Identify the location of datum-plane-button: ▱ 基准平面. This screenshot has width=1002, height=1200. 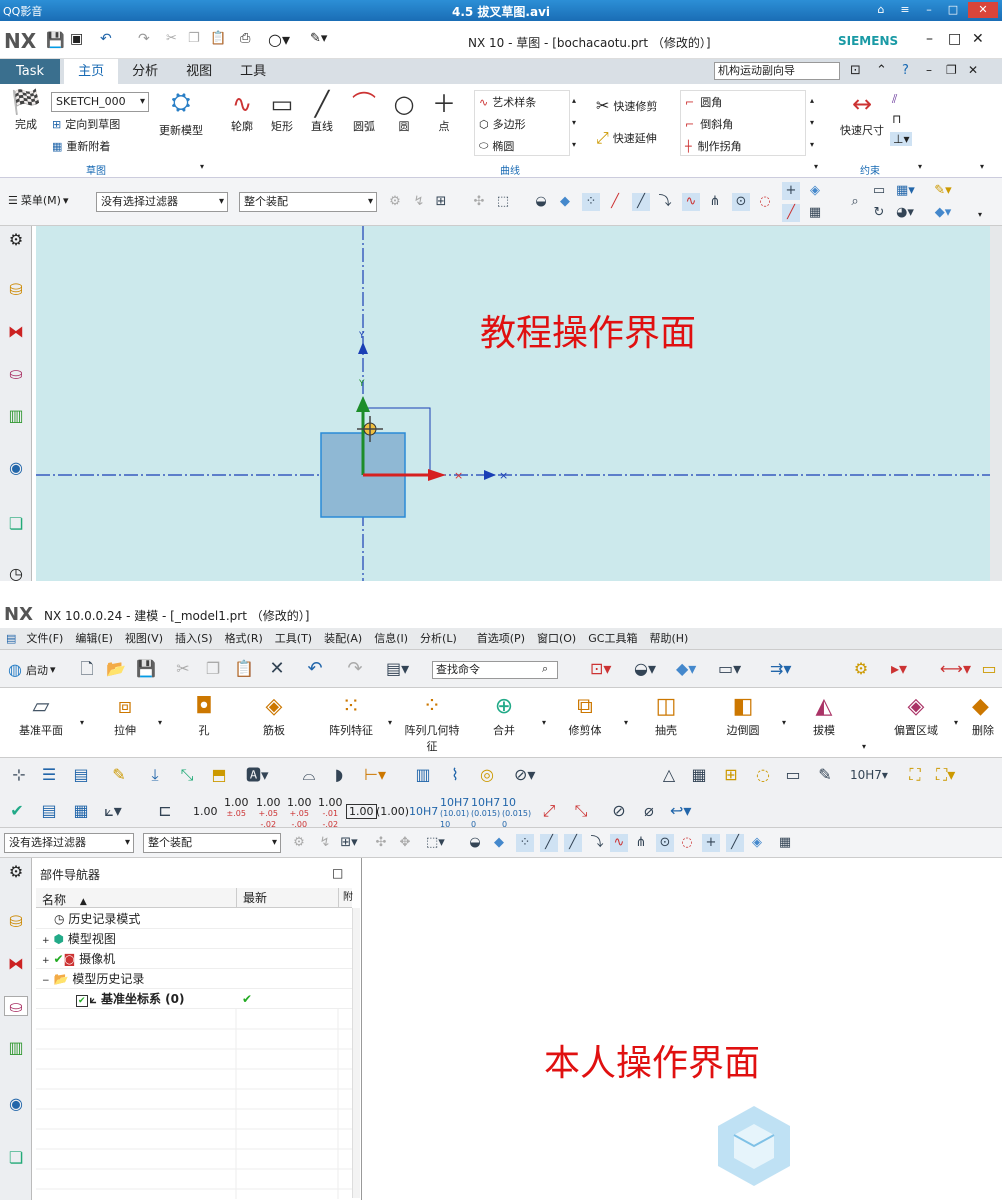
(41, 715).